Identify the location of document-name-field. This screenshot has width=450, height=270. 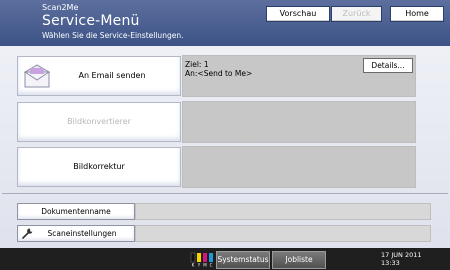
(283, 211).